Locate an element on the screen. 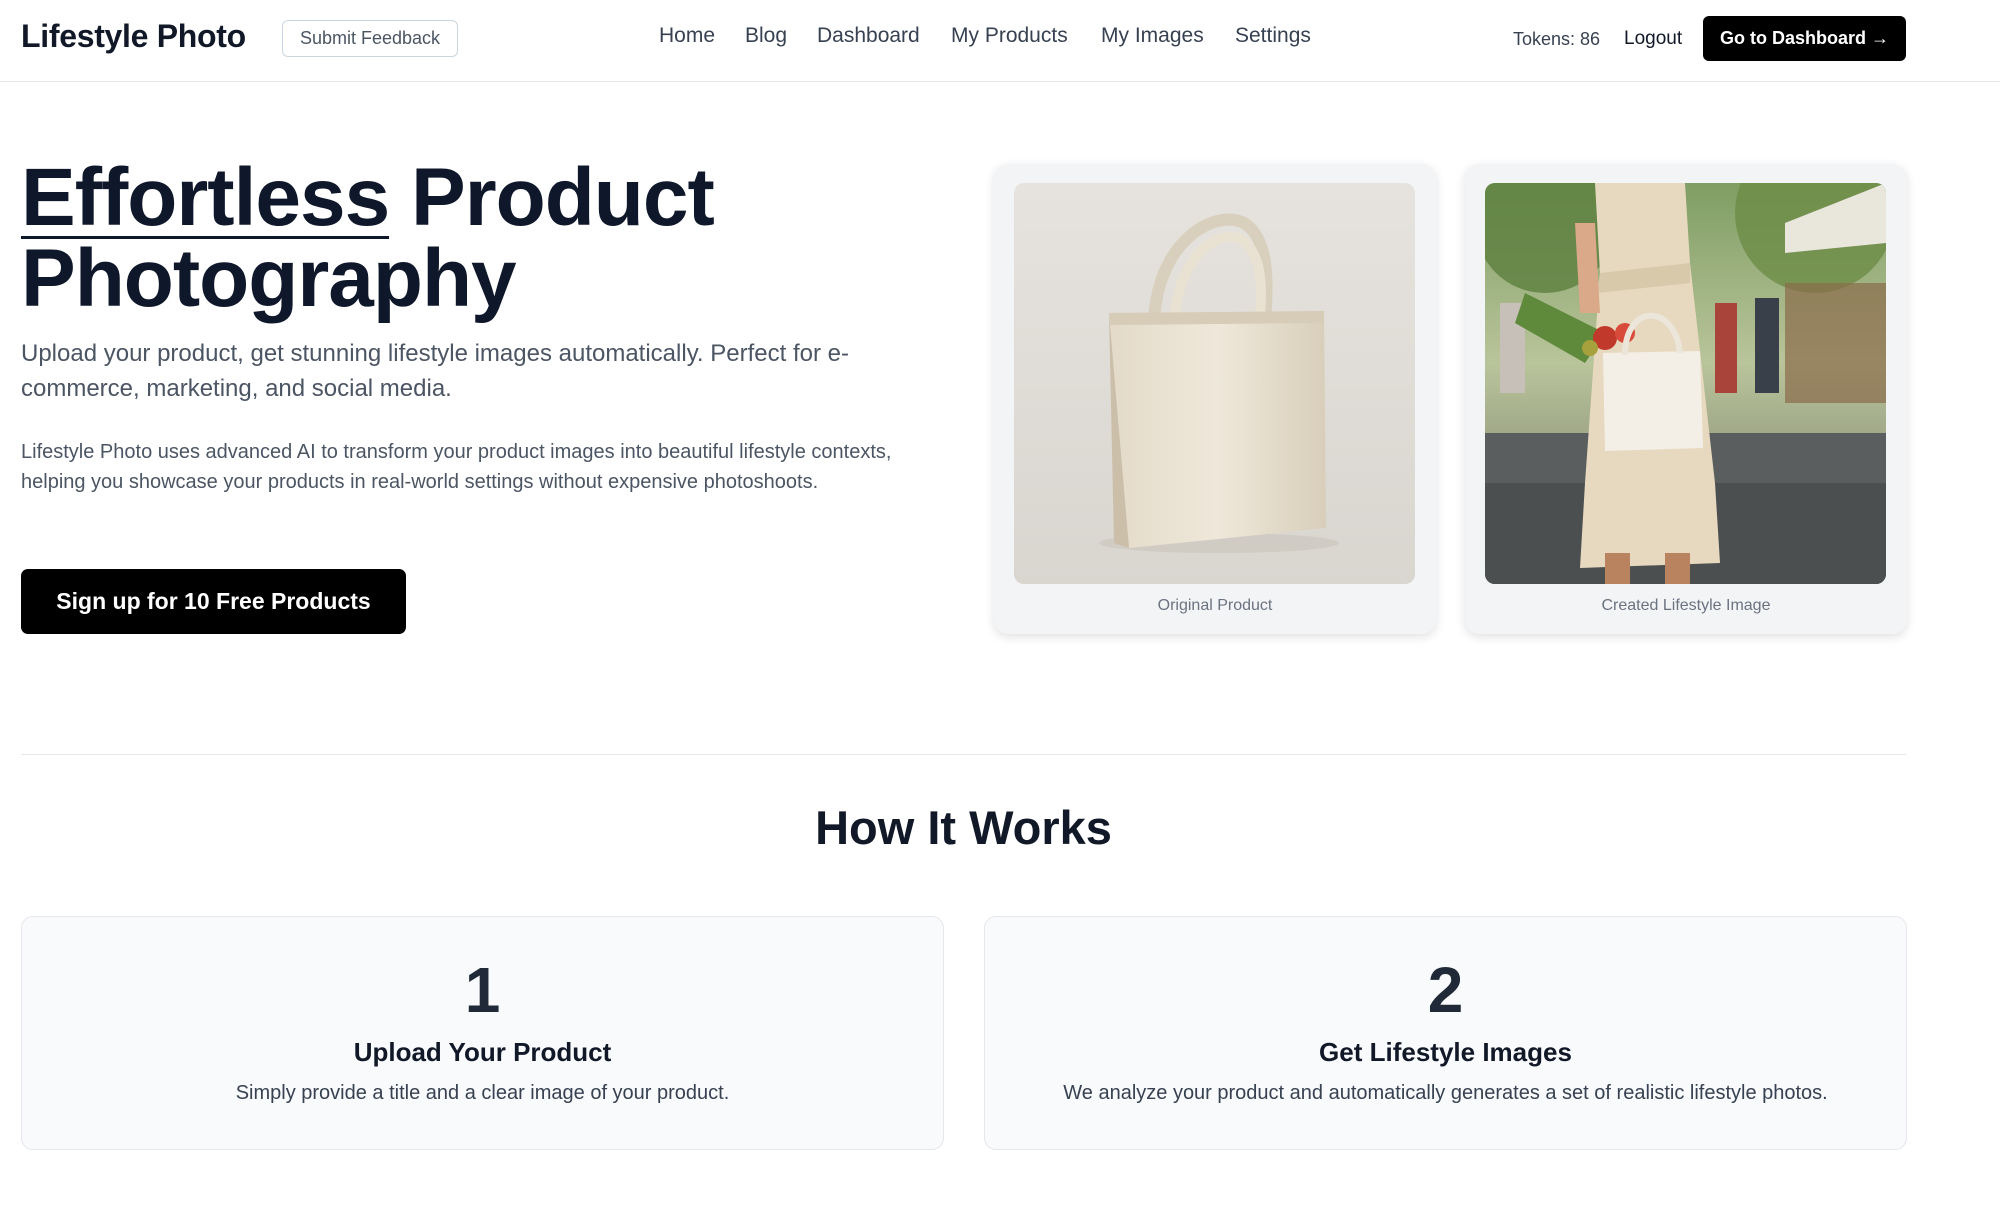  step-title: Get Lifestyle Images is located at coordinates (1445, 1052).